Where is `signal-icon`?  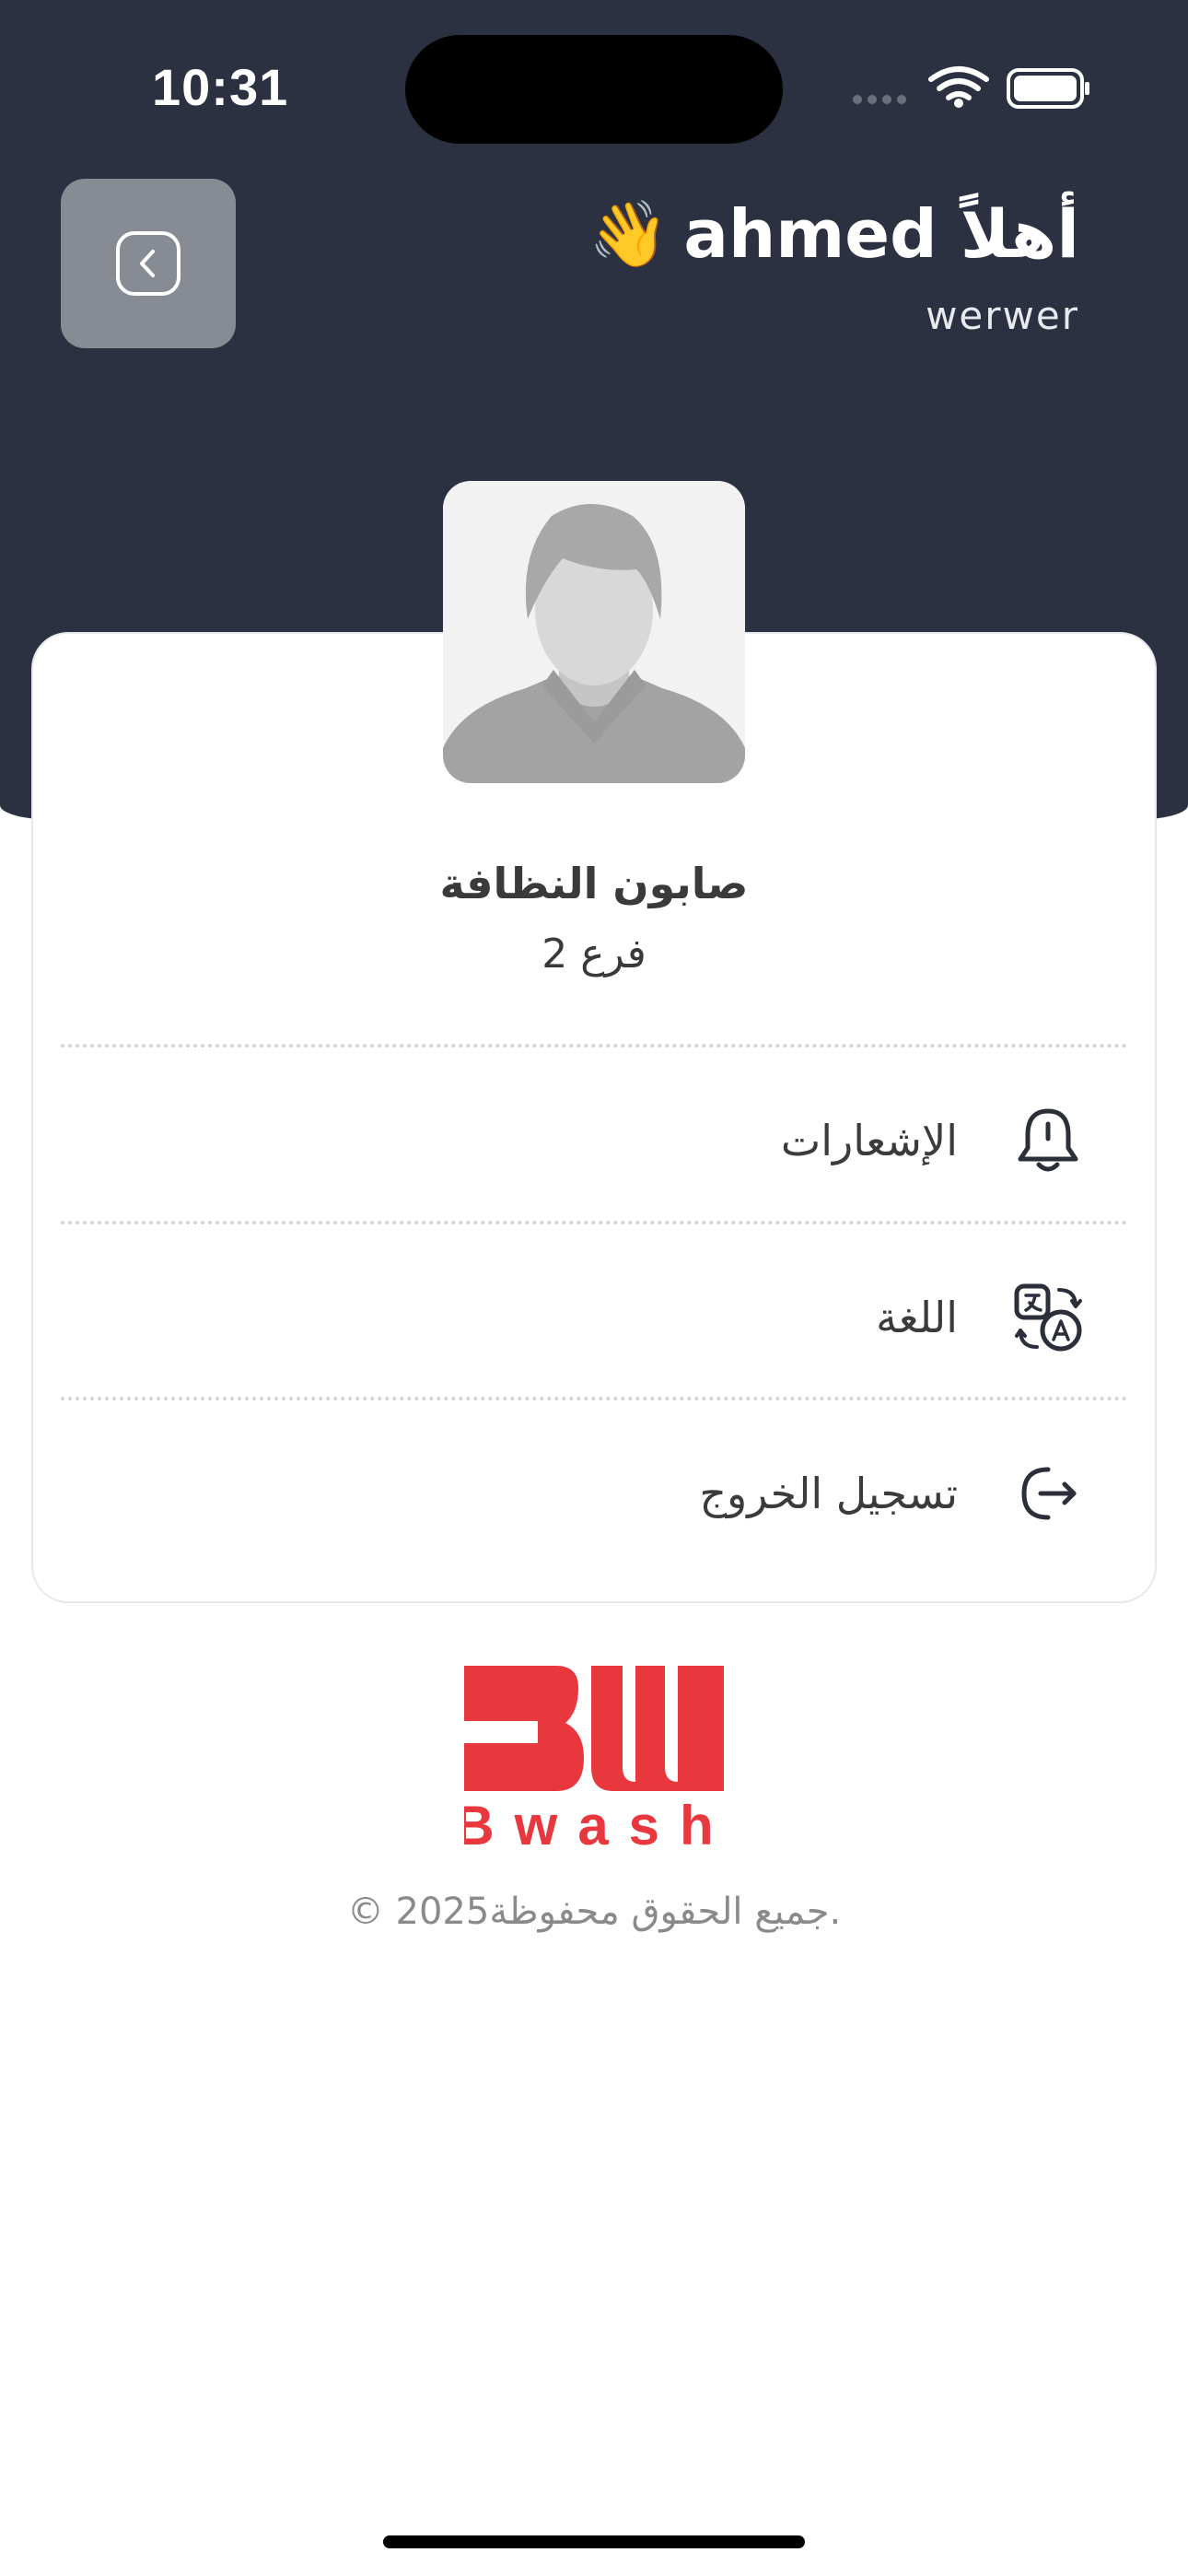
signal-icon is located at coordinates (879, 99).